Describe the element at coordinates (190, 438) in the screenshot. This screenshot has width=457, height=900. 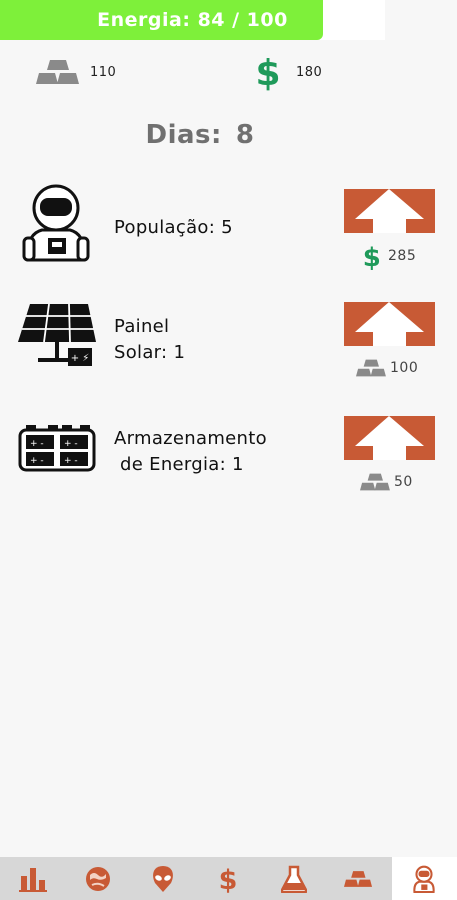
I see `energy-storage-label-line1: Armazenamento` at that location.